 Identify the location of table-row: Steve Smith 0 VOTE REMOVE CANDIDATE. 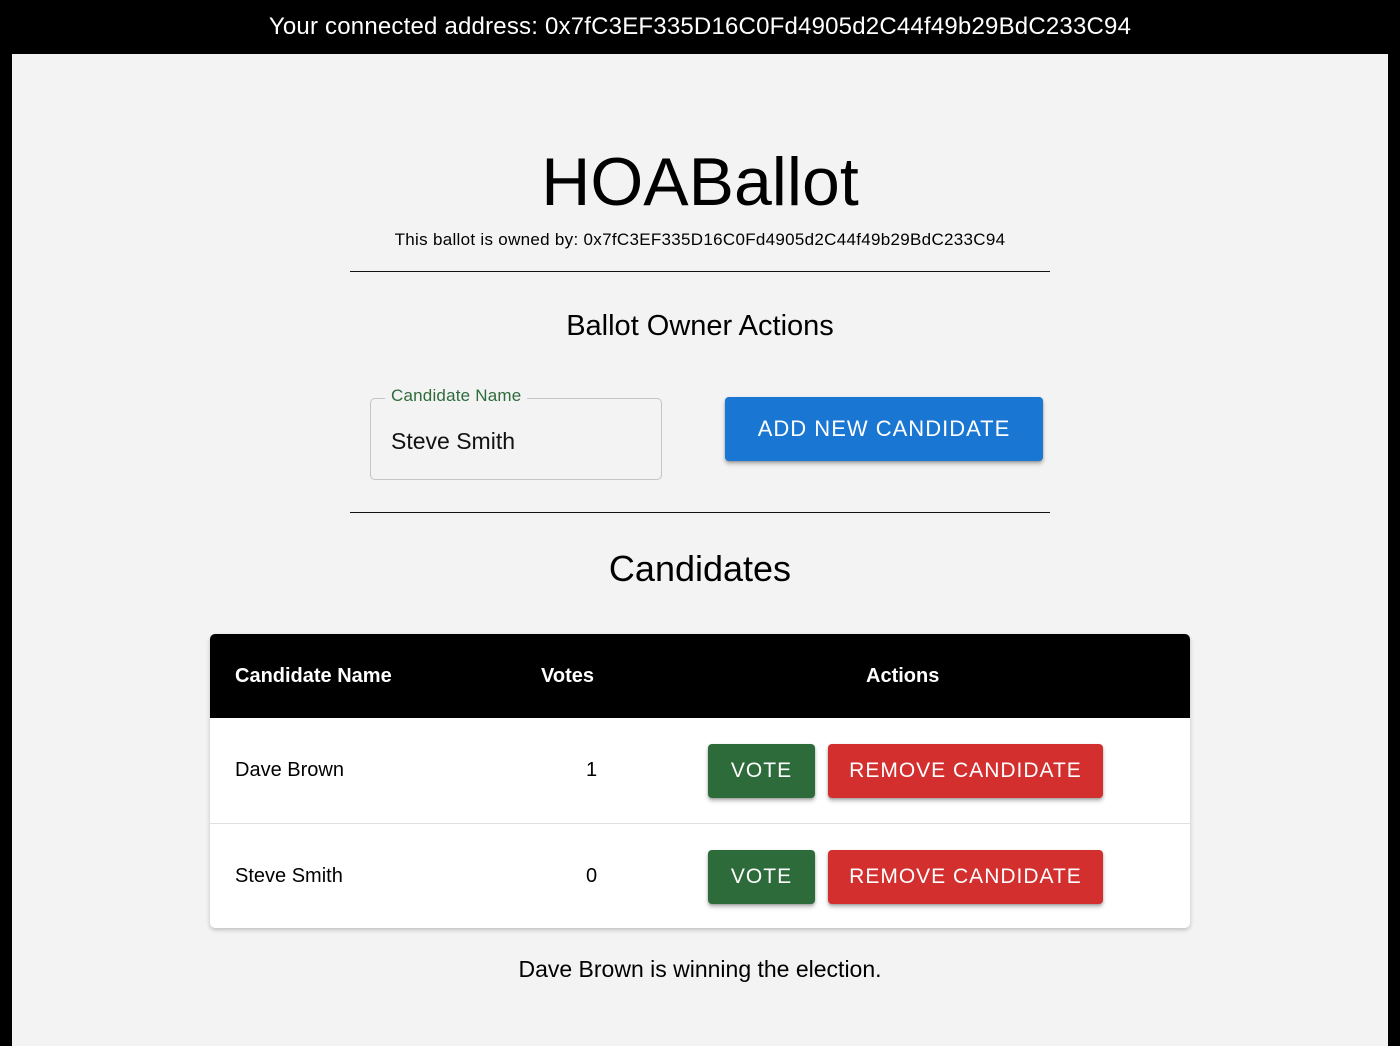
(700, 875).